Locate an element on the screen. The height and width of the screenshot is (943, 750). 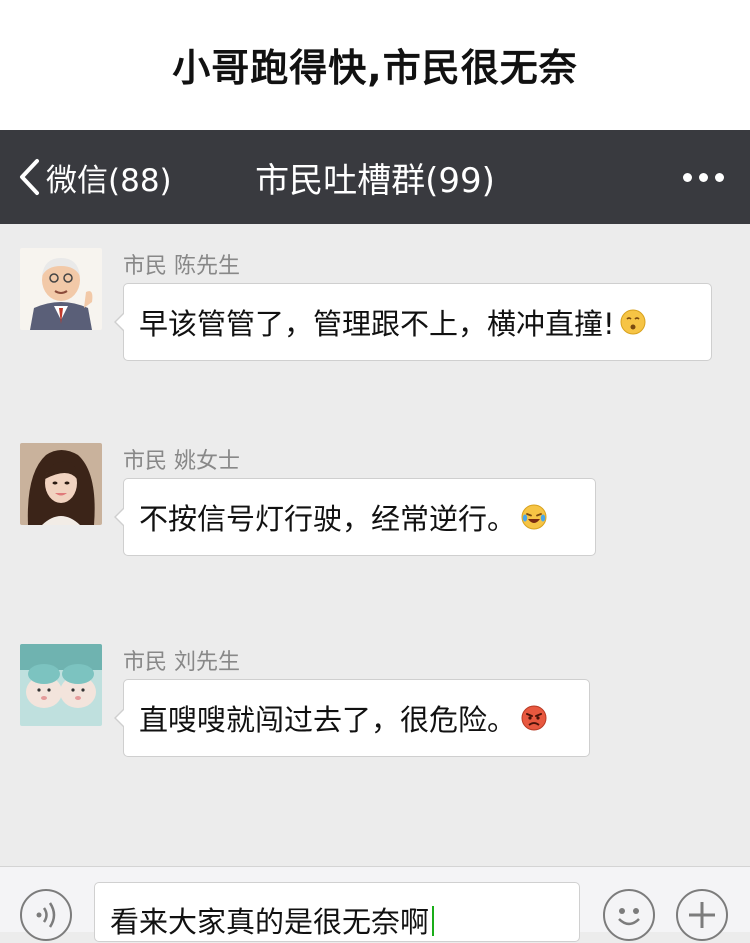
chat-navbar: 微信(88) 市民吐槽群(99) is located at coordinates (375, 177).